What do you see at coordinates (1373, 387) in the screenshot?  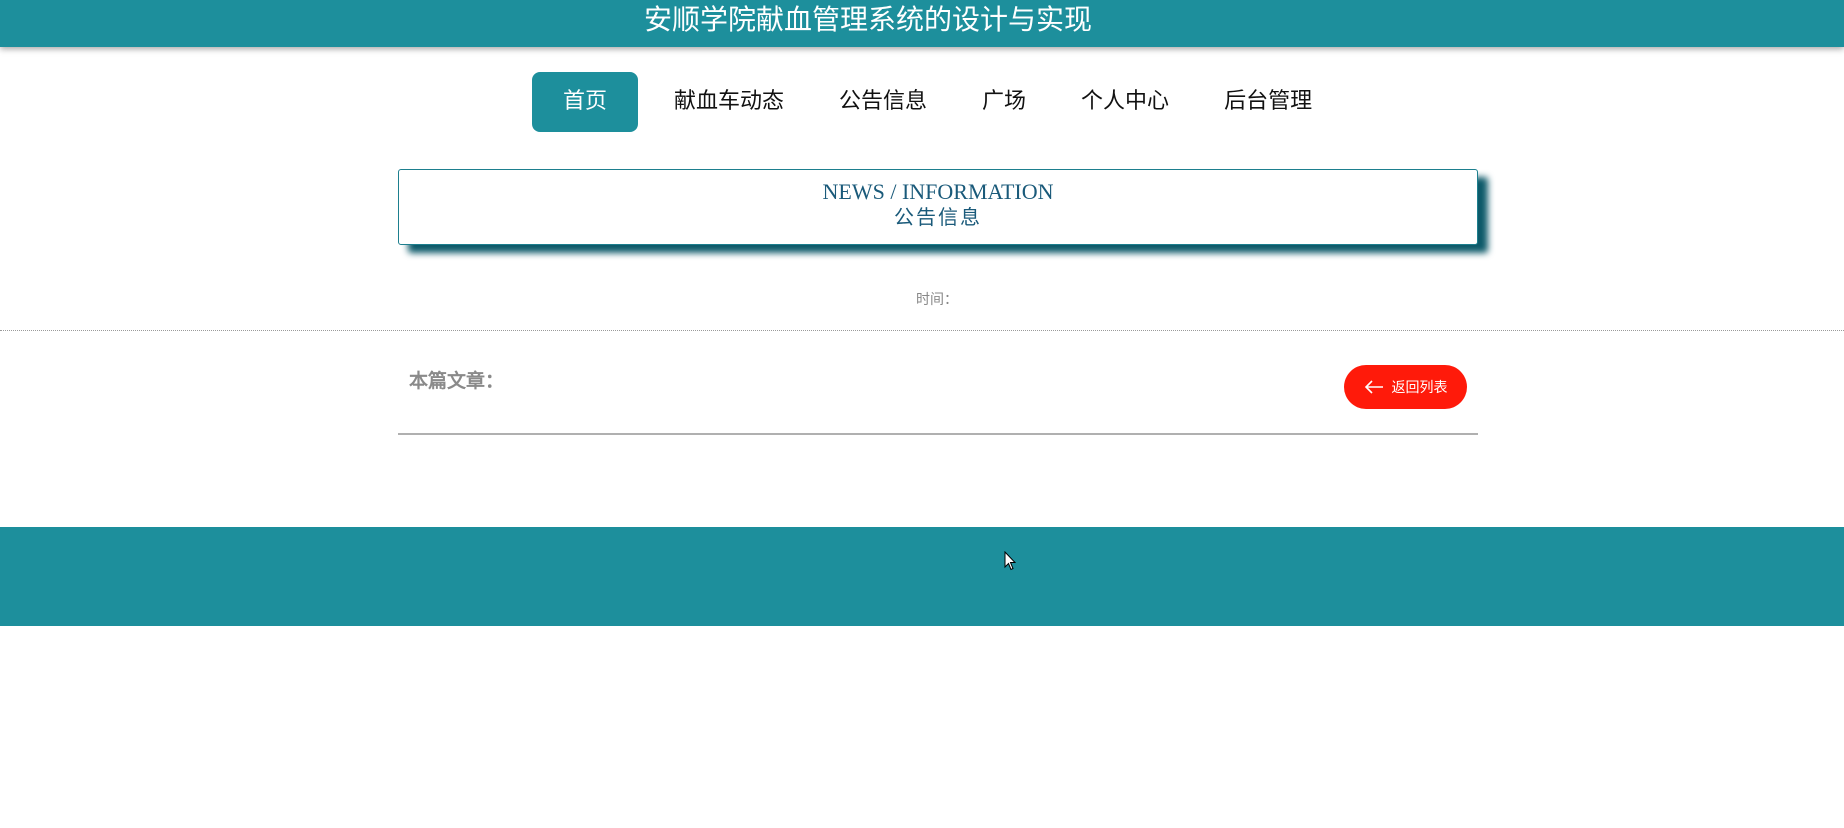 I see `arrow-left-icon` at bounding box center [1373, 387].